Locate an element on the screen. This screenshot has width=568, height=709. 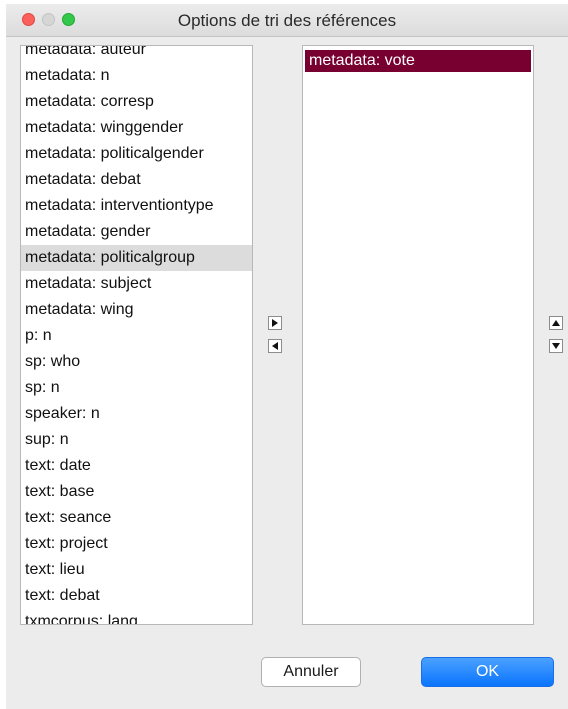
list-item: metadata: n is located at coordinates (136, 76).